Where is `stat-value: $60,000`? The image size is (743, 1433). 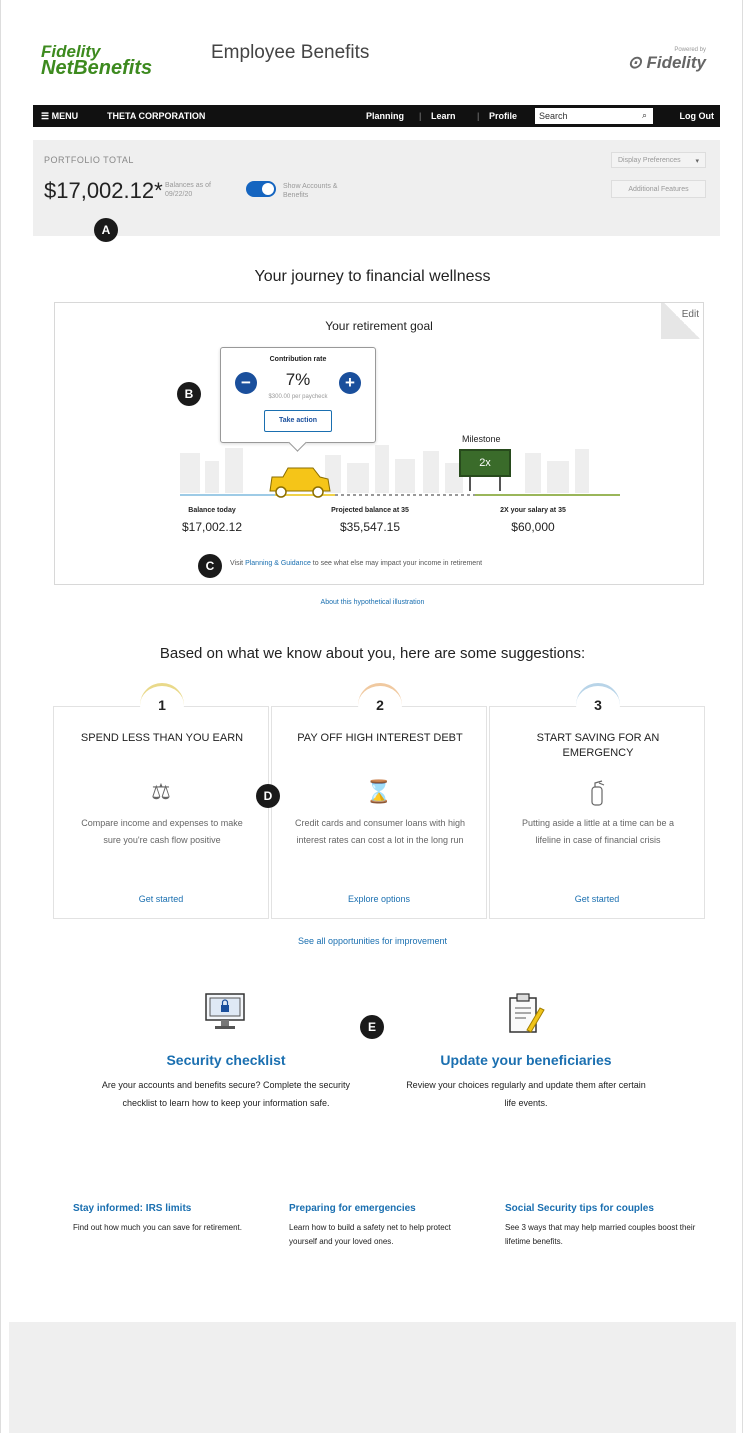 stat-value: $60,000 is located at coordinates (533, 527).